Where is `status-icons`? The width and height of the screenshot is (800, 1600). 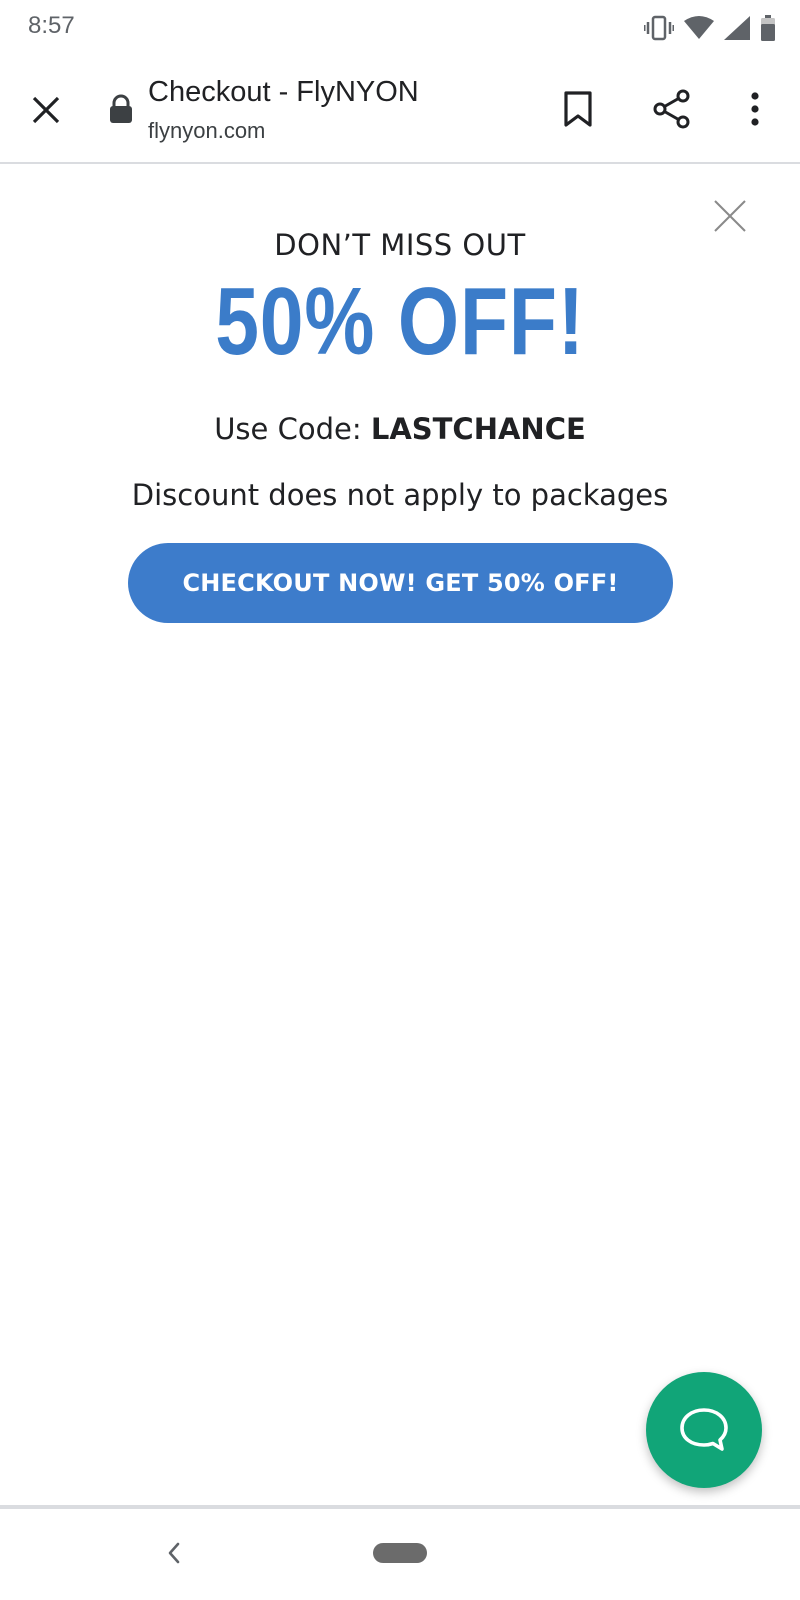 status-icons is located at coordinates (710, 28).